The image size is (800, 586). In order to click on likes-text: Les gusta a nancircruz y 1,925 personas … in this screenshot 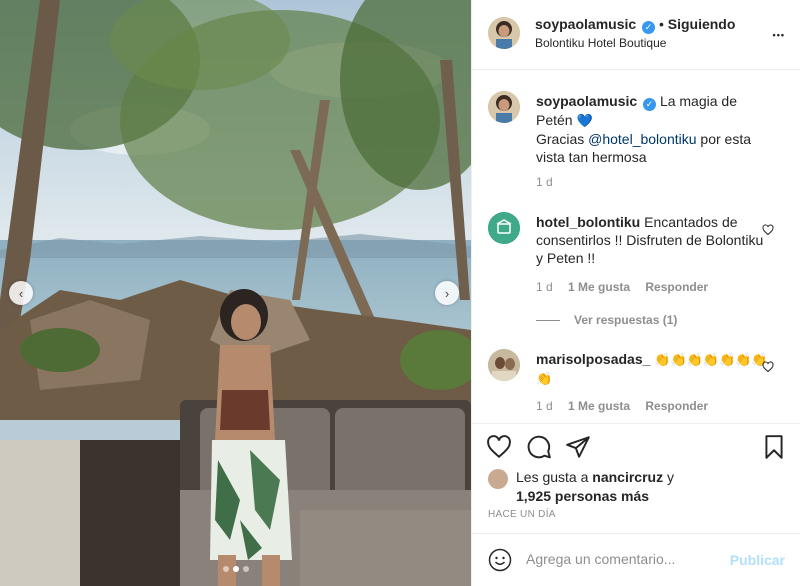, I will do `click(651, 487)`.